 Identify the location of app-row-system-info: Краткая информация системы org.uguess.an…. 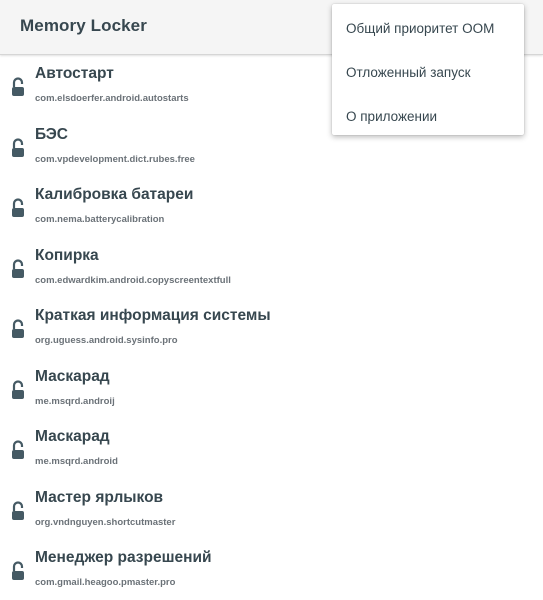
(271, 328).